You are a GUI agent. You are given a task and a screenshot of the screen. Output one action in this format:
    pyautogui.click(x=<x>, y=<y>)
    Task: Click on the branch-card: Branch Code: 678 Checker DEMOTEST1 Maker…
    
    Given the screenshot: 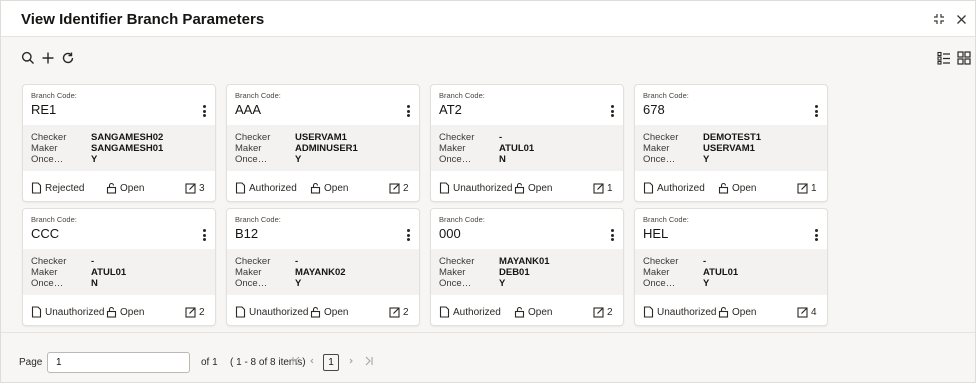 What is the action you would take?
    pyautogui.click(x=731, y=143)
    